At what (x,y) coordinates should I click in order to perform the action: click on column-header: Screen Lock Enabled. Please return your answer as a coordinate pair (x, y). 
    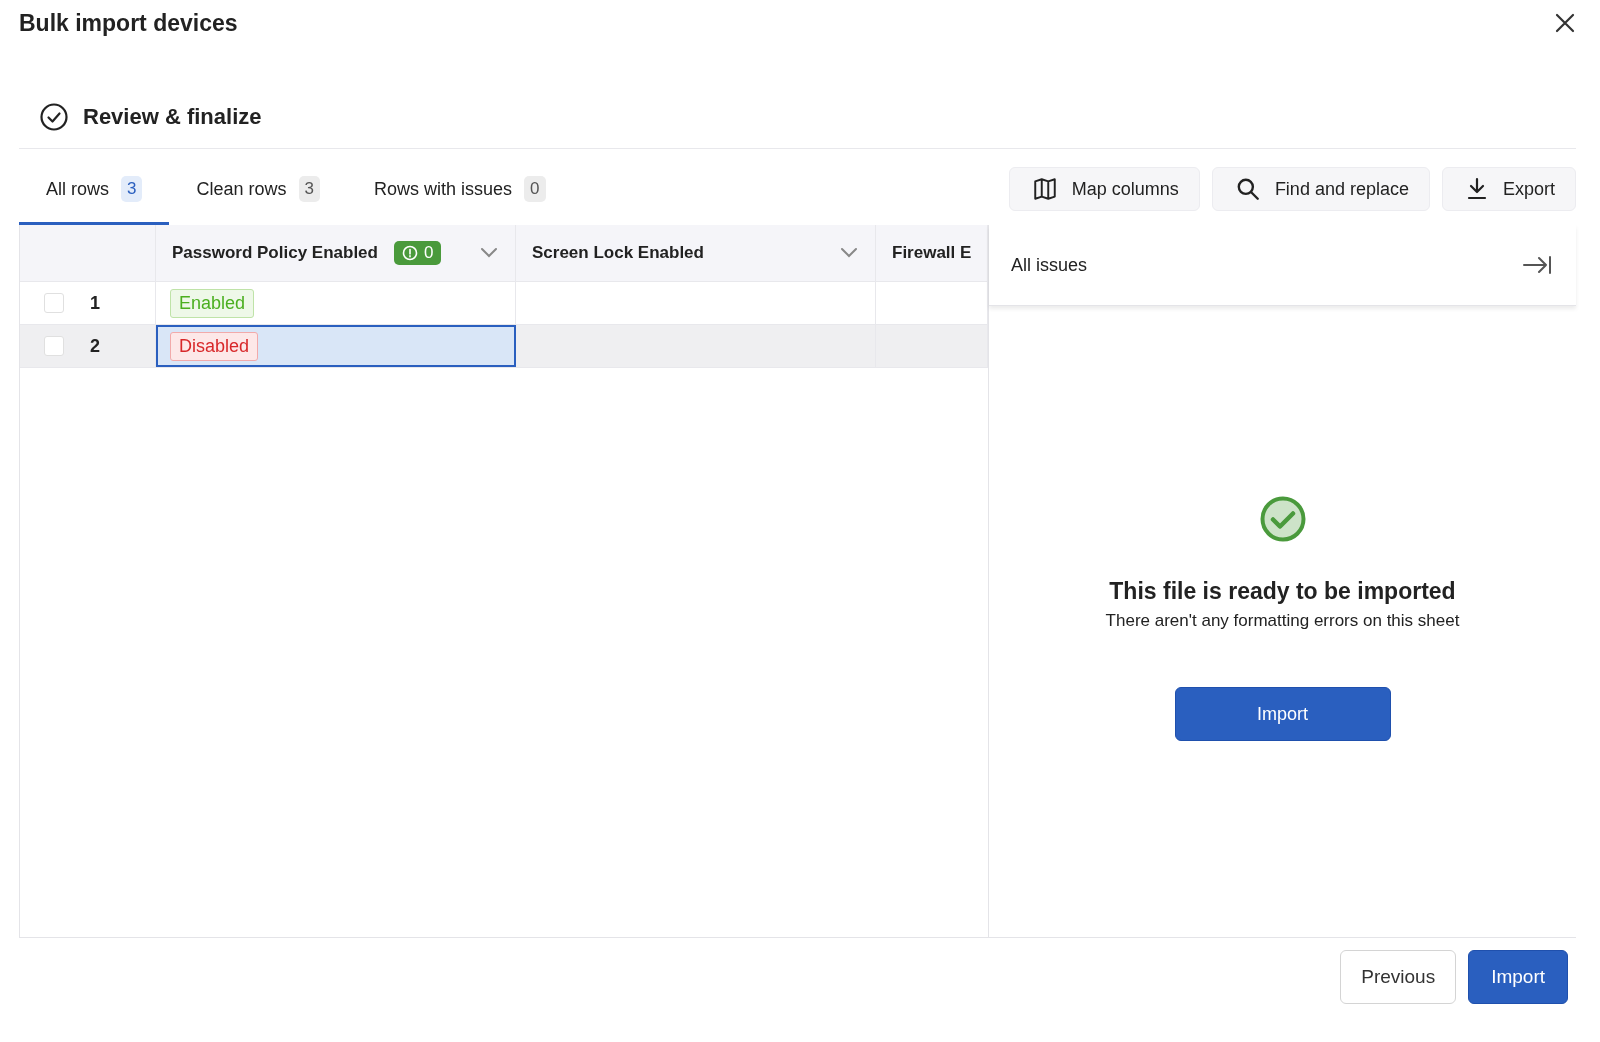
    Looking at the image, I should click on (618, 253).